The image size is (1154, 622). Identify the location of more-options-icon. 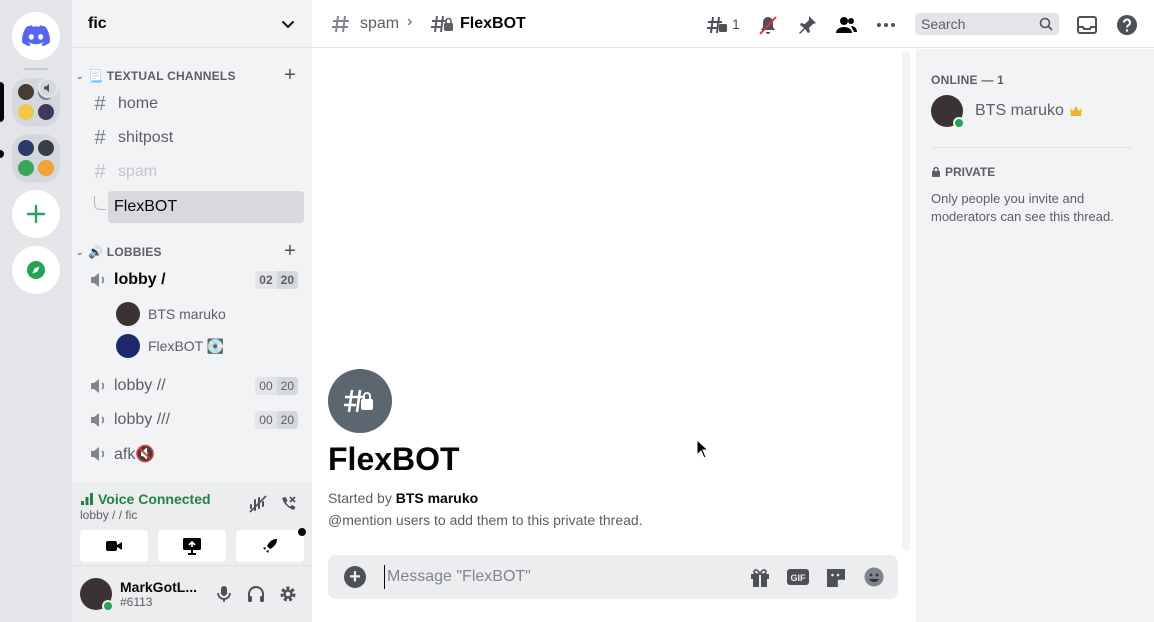
(886, 25).